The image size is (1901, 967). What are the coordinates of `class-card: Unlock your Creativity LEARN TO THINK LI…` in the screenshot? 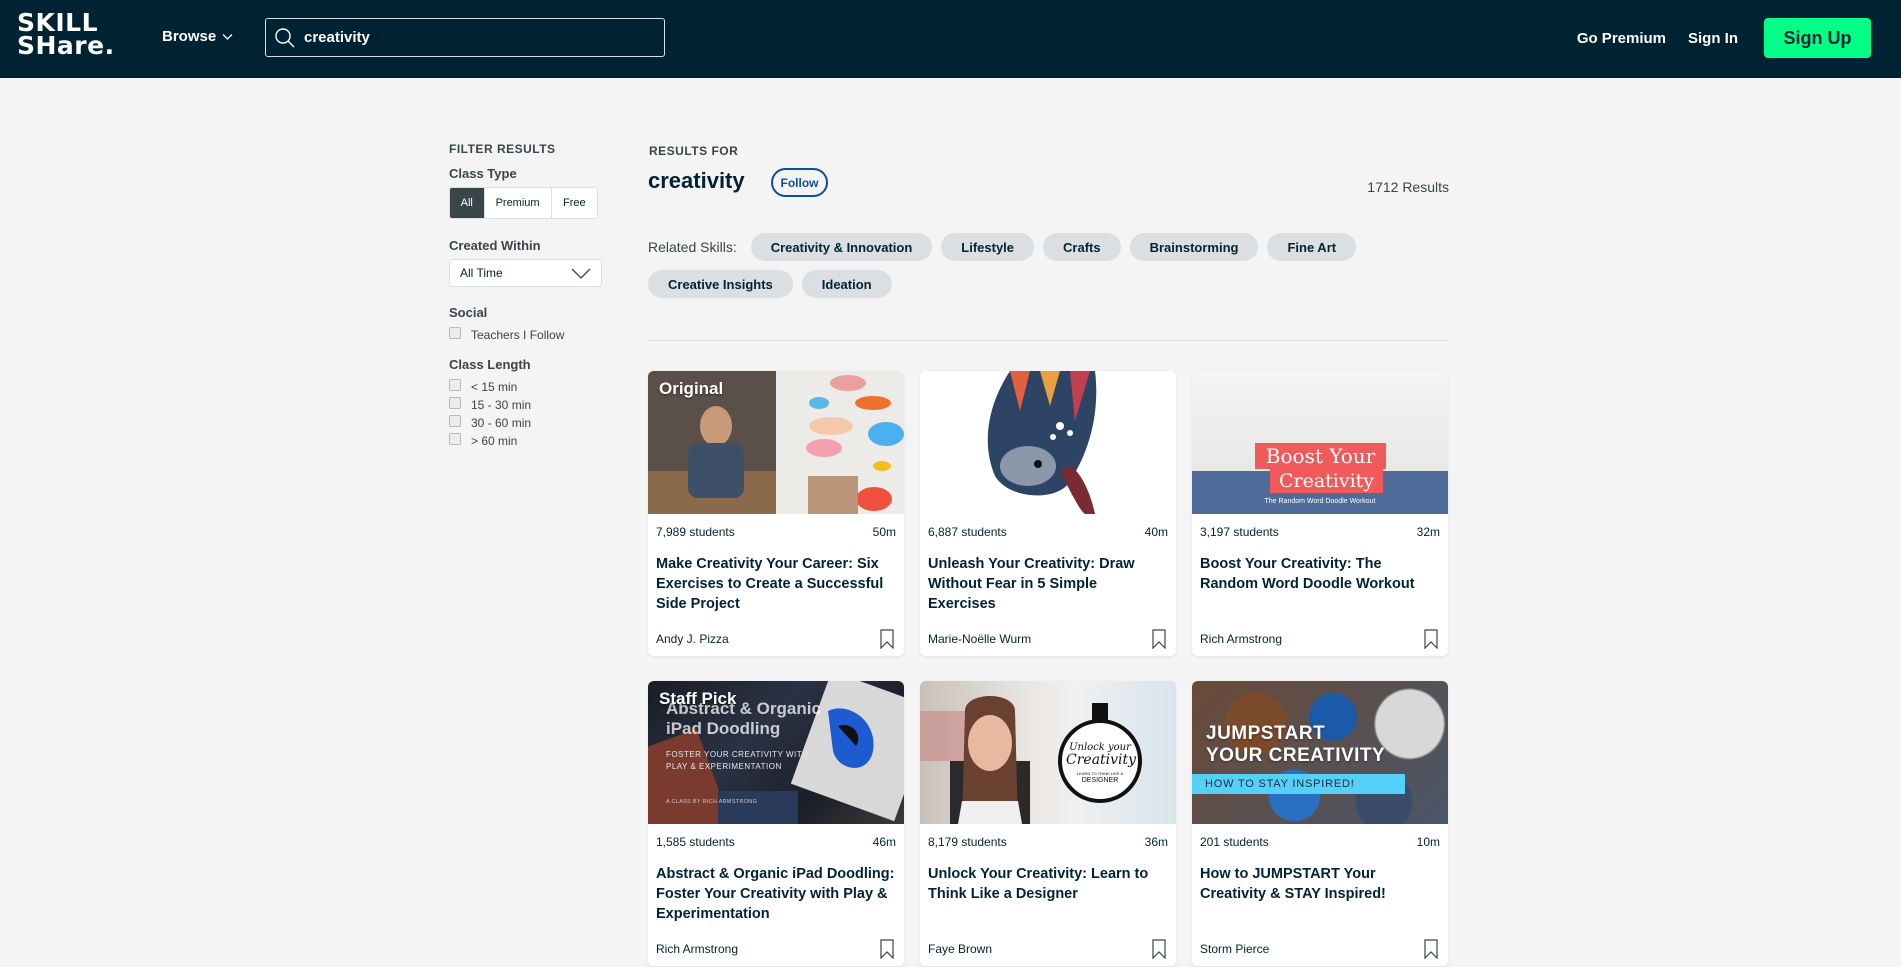 It's located at (1048, 823).